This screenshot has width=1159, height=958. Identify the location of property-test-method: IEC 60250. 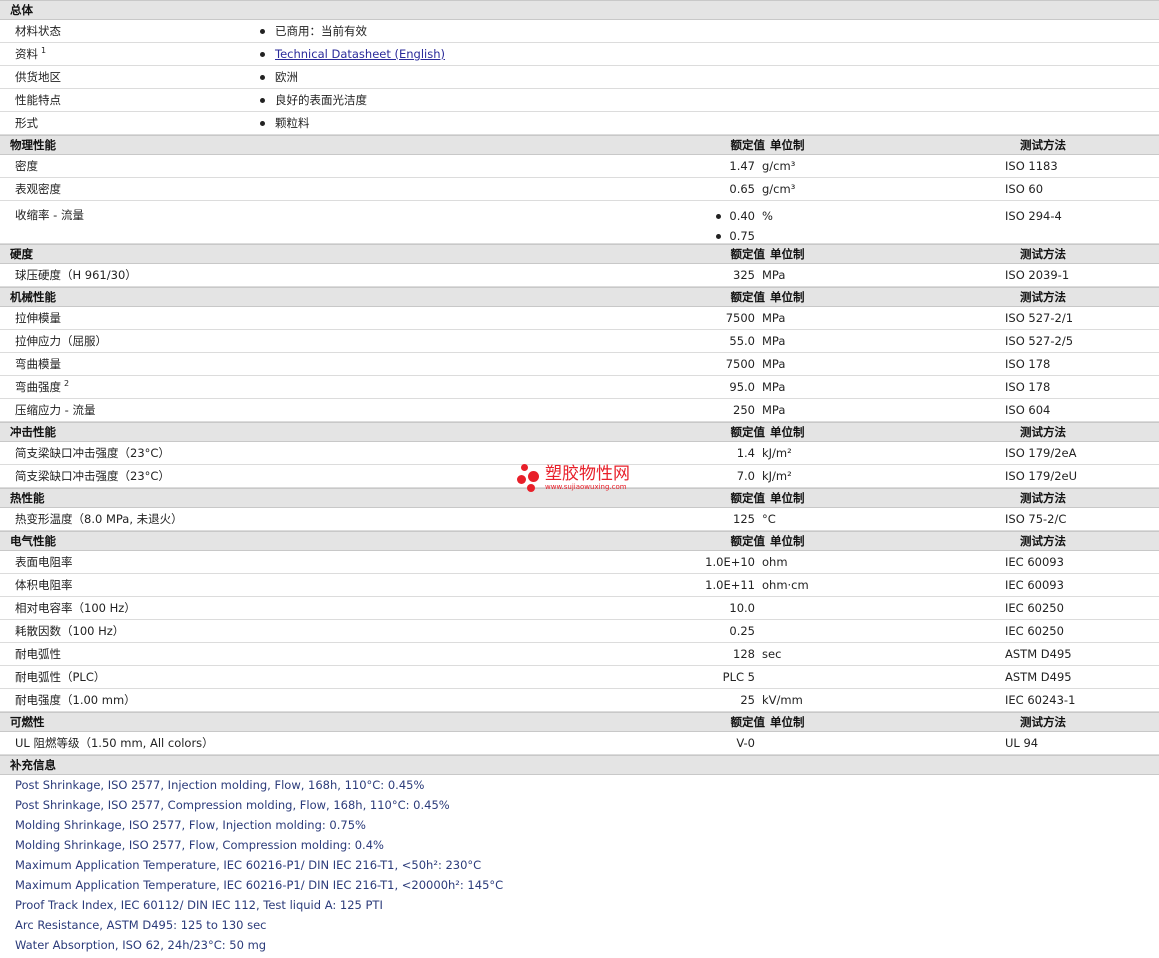
(1034, 608).